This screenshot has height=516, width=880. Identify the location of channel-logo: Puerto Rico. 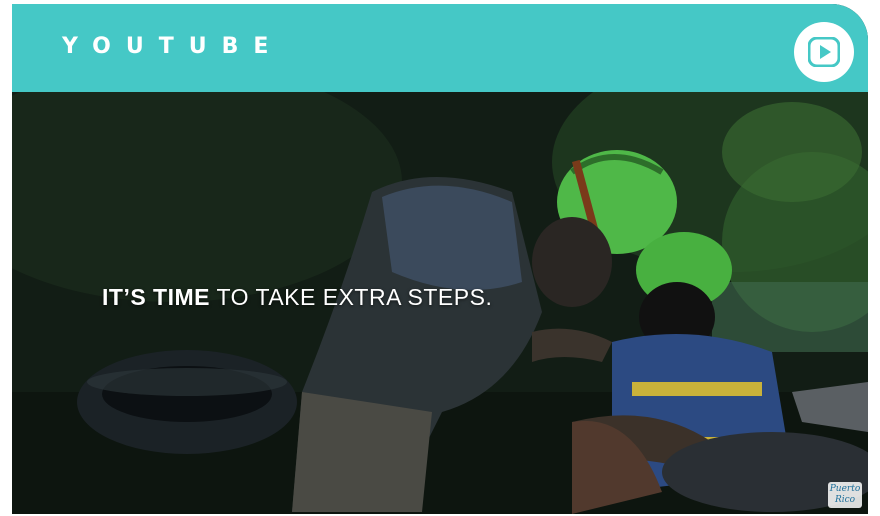
(845, 495).